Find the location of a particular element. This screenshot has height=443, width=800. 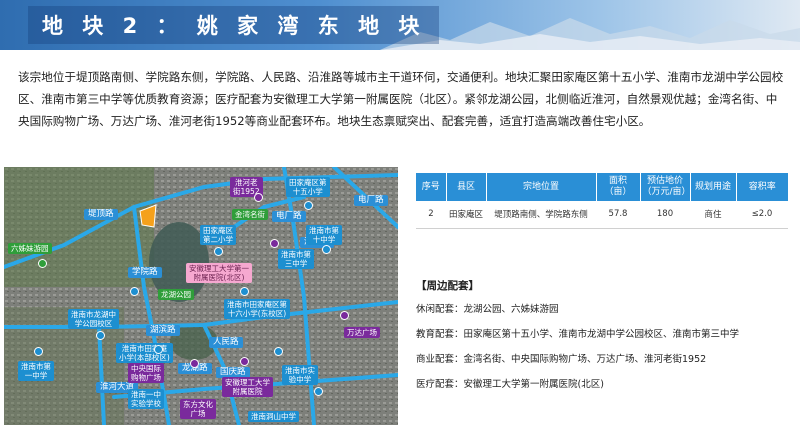

amenity-item: 商业配套：金湾名街、中央国际购物广场、万达广场、淮河老街1952 is located at coordinates (606, 360).